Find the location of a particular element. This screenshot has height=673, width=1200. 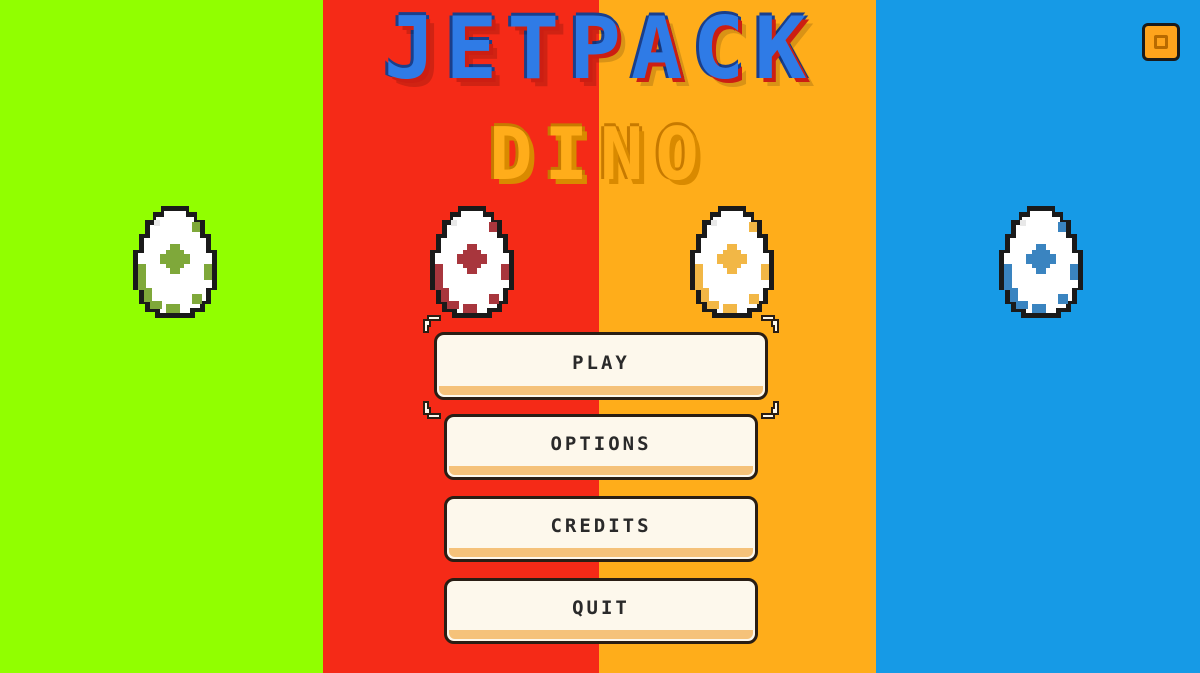

options-button-label: OPTIONS is located at coordinates (601, 444).